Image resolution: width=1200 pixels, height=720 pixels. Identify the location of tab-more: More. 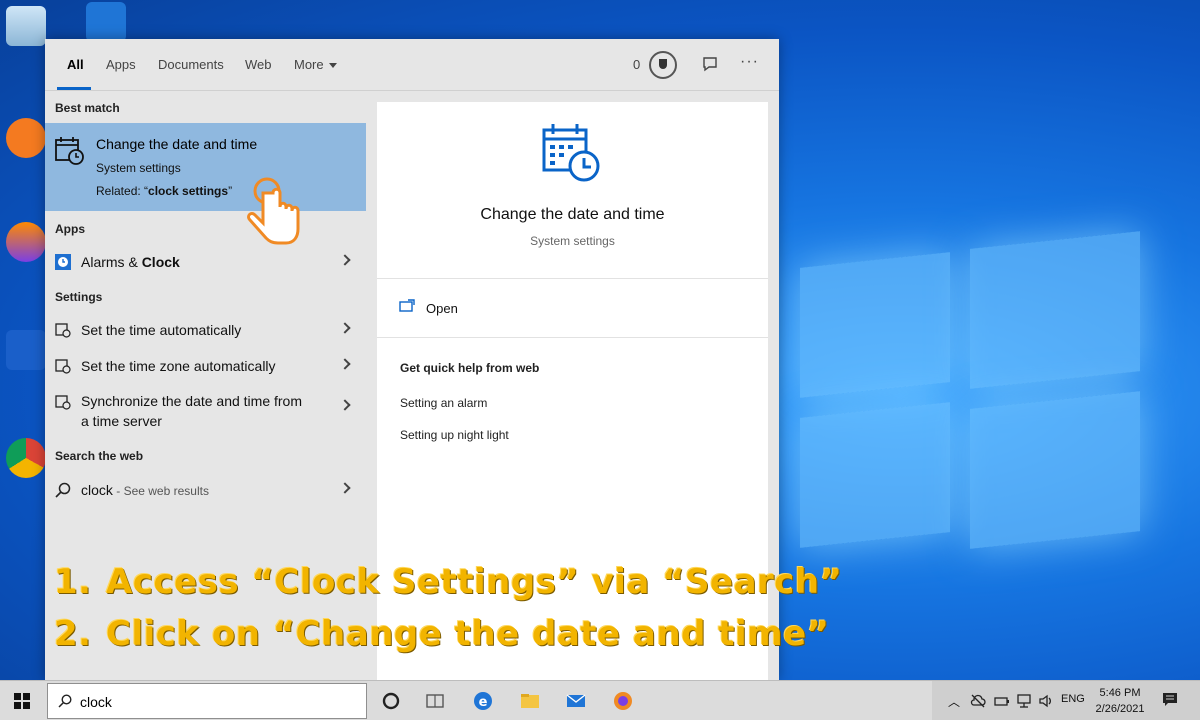
(315, 64).